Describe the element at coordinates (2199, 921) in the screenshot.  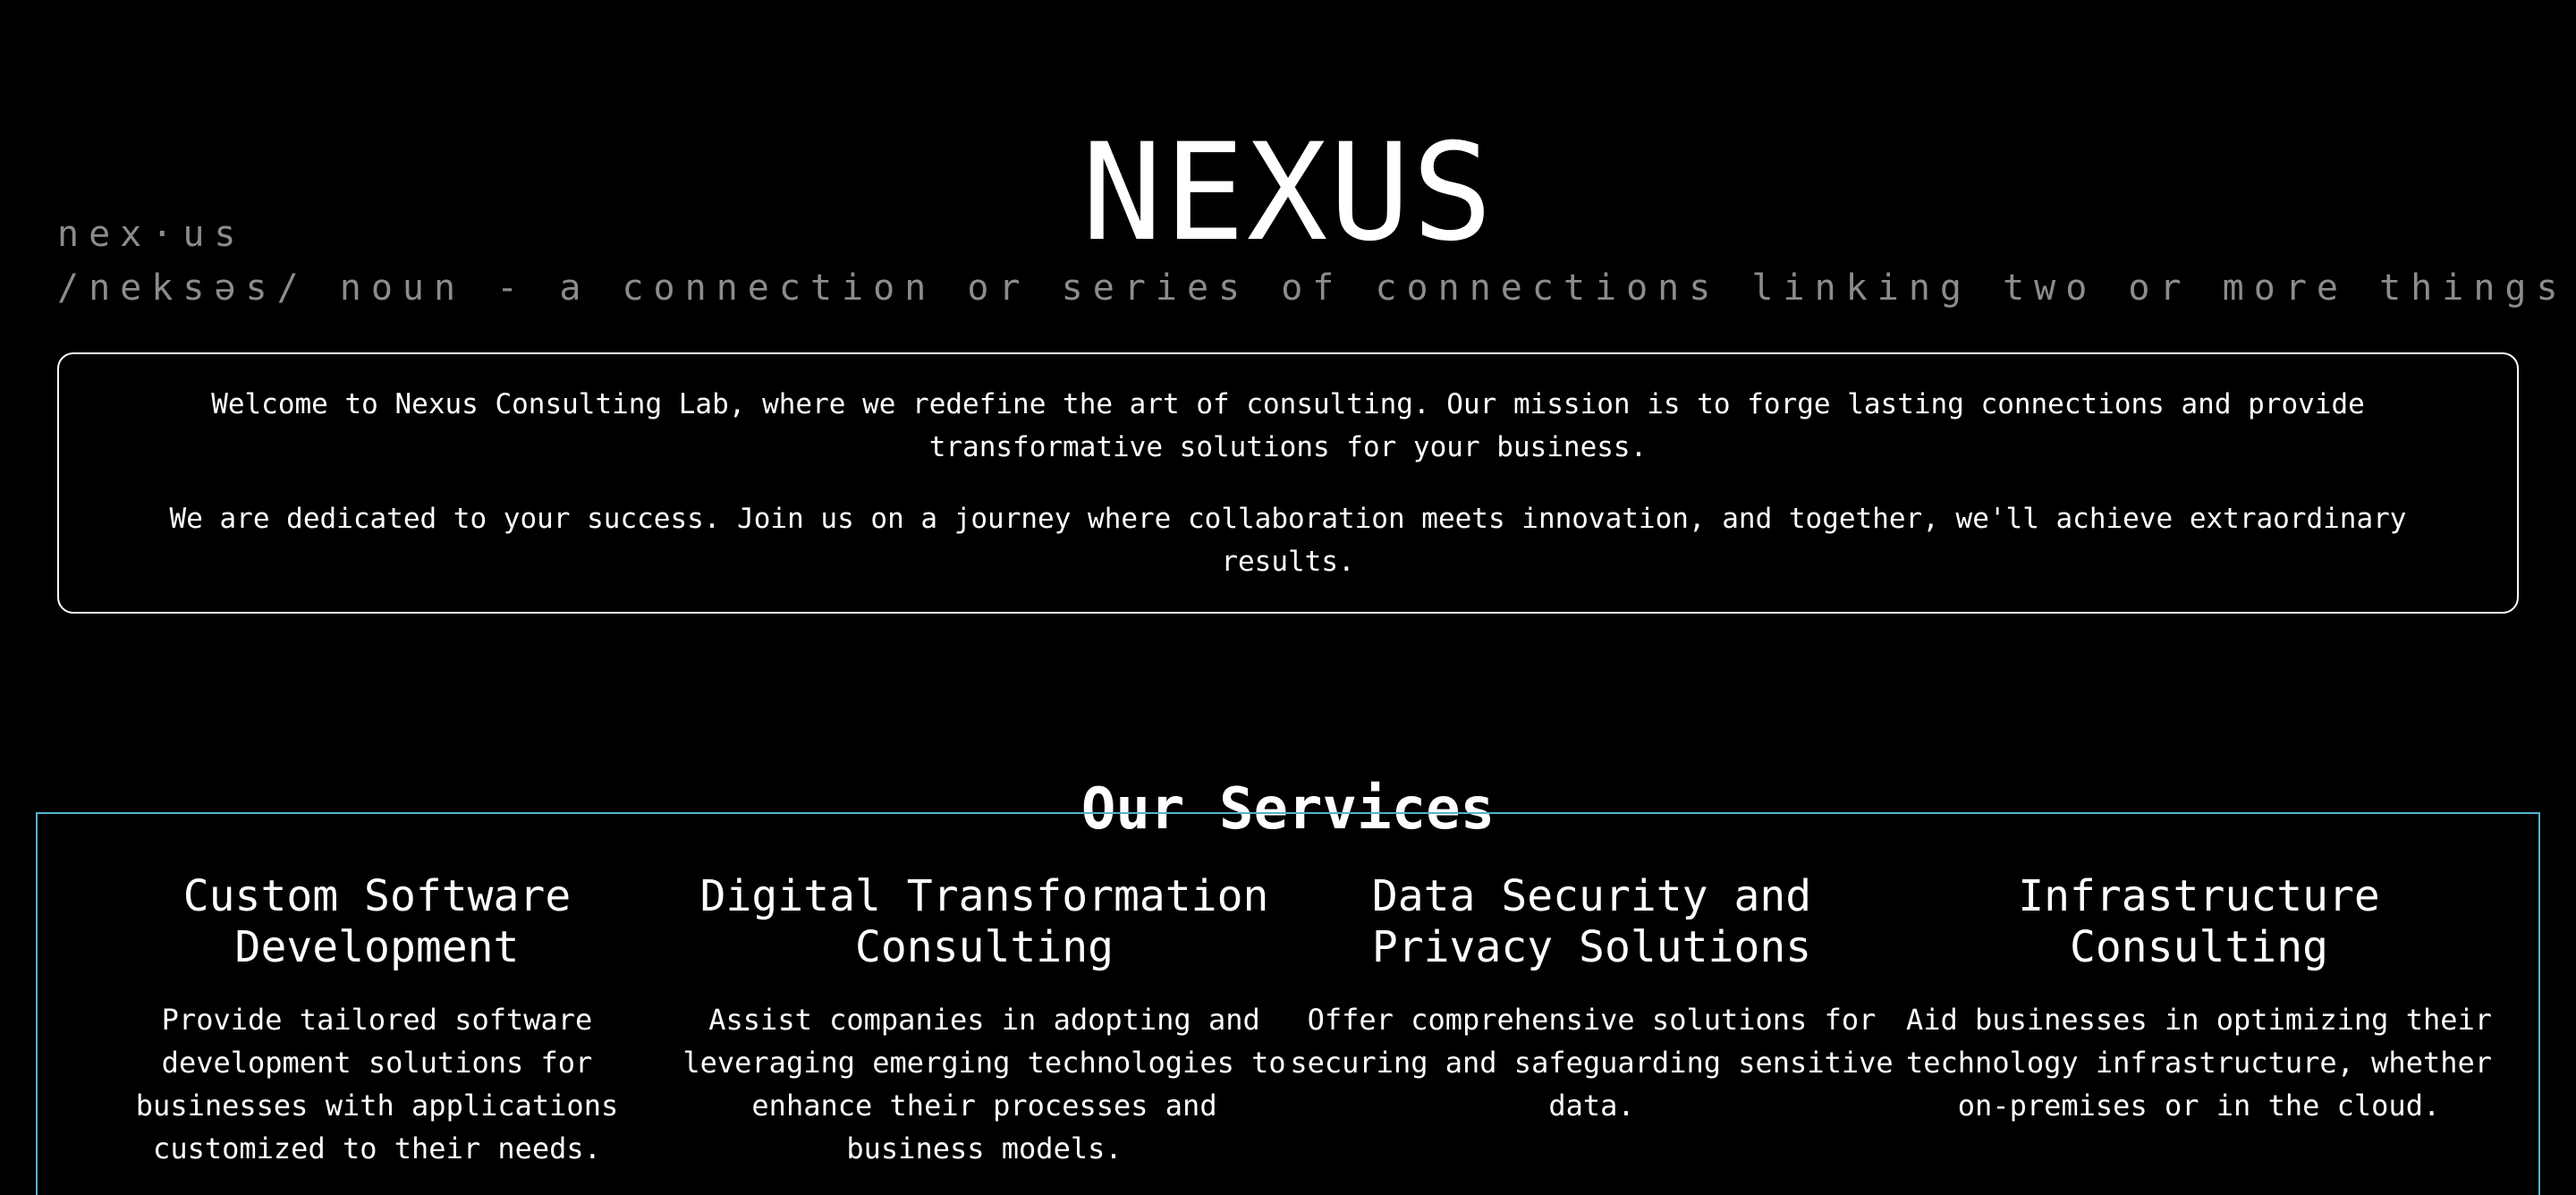
I see `service-title: Infrastructure Consulting` at that location.